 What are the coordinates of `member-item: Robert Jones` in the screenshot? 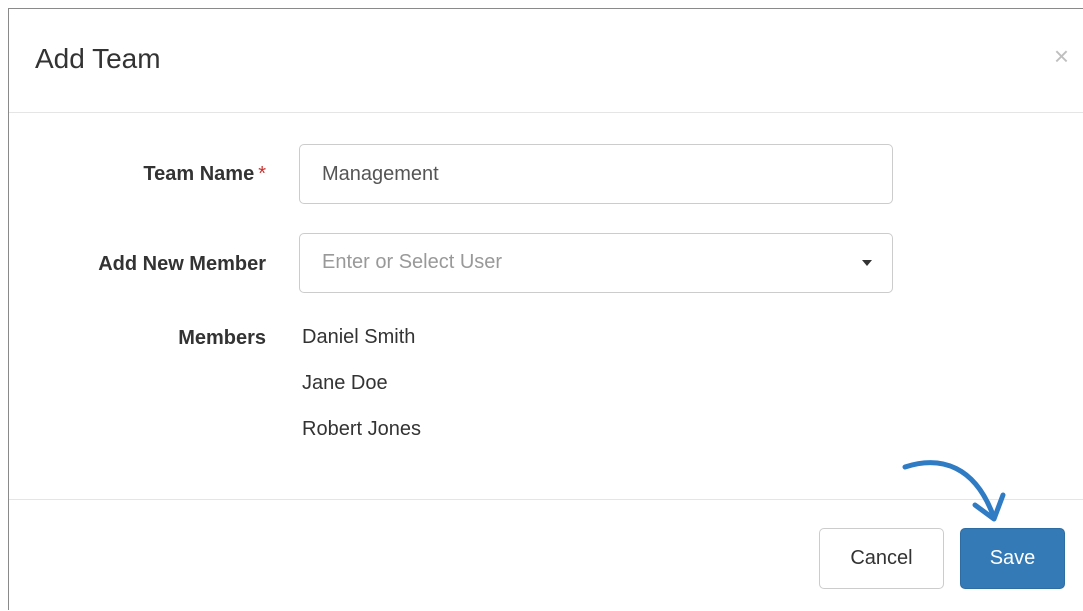 It's located at (361, 429).